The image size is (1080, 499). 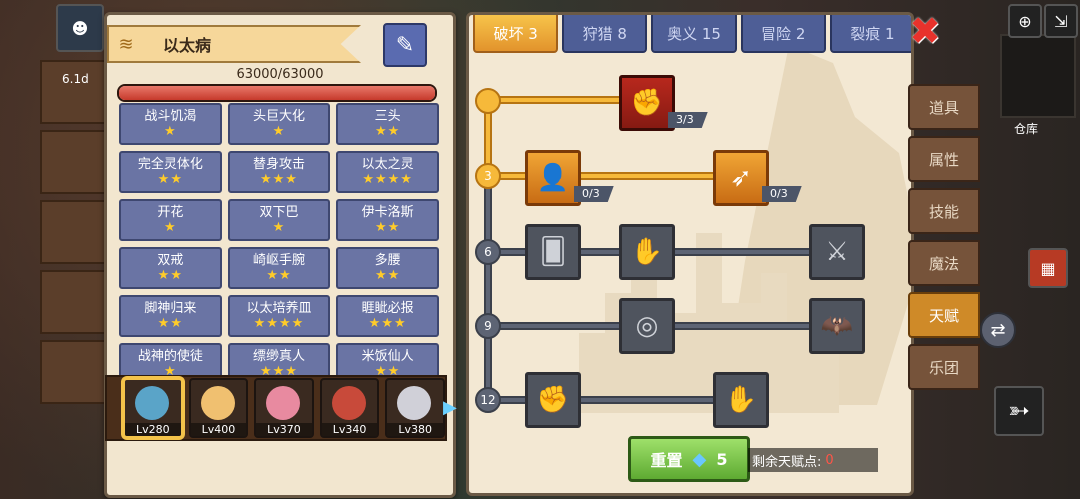 I want to click on trait-card: 替身攻击 ★★★, so click(x=279, y=172).